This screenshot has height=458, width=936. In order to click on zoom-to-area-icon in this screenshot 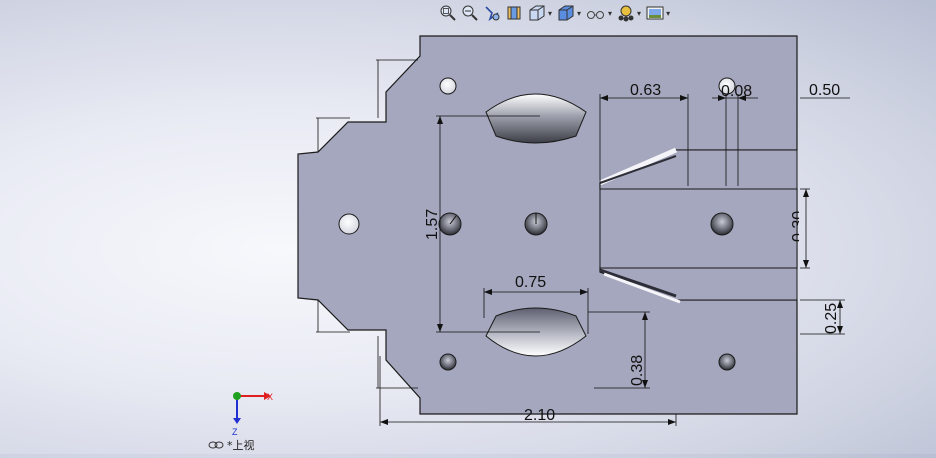, I will do `click(470, 13)`.